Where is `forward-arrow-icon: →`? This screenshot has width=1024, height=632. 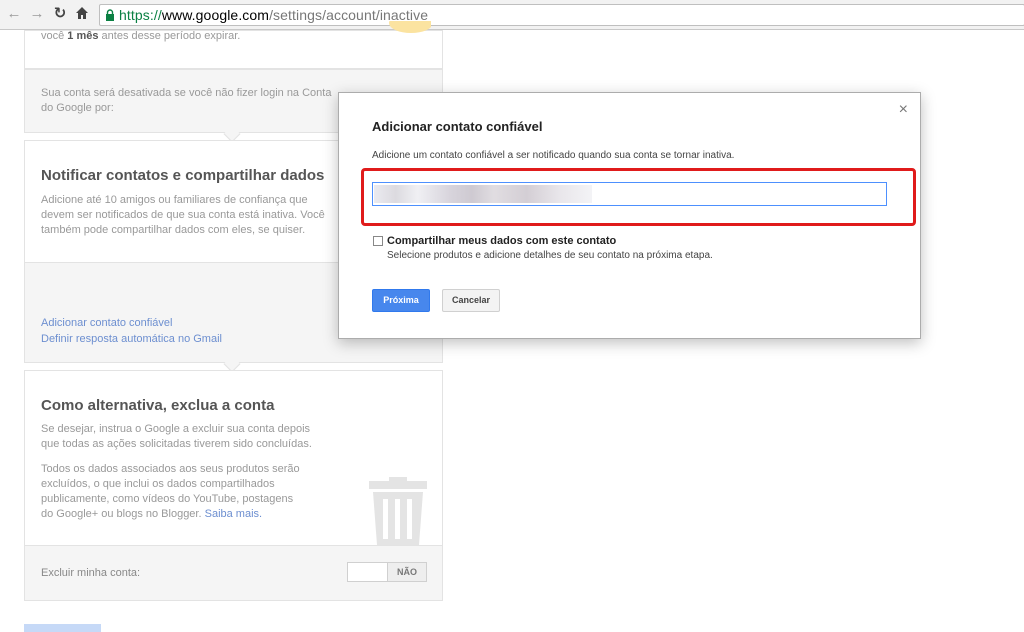 forward-arrow-icon: → is located at coordinates (37, 14).